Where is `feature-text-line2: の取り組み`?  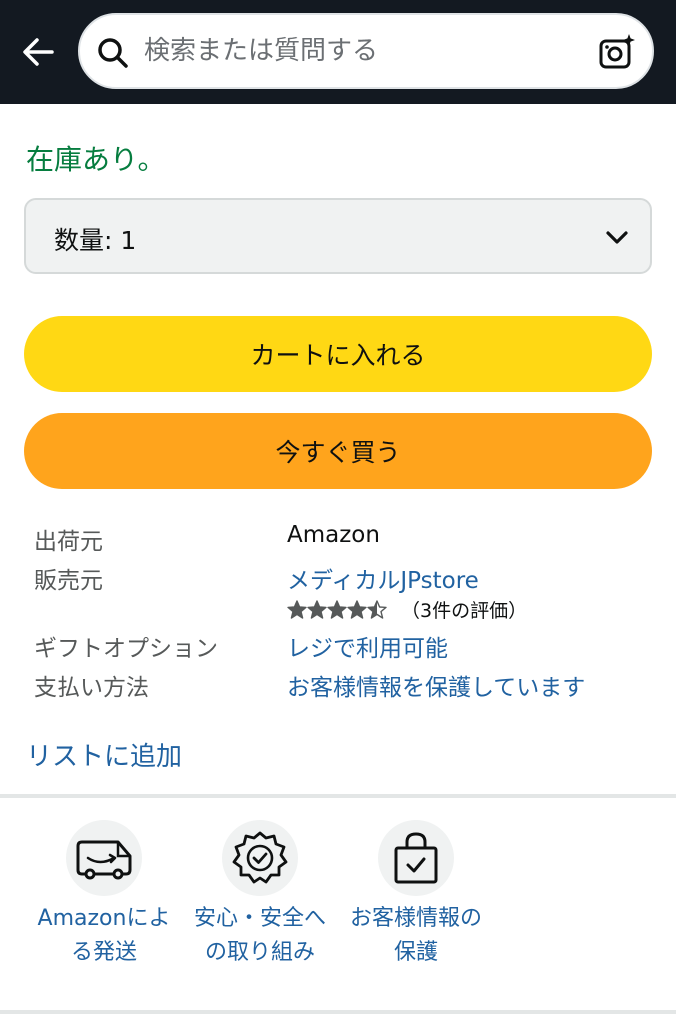
feature-text-line2: の取り組み is located at coordinates (259, 952).